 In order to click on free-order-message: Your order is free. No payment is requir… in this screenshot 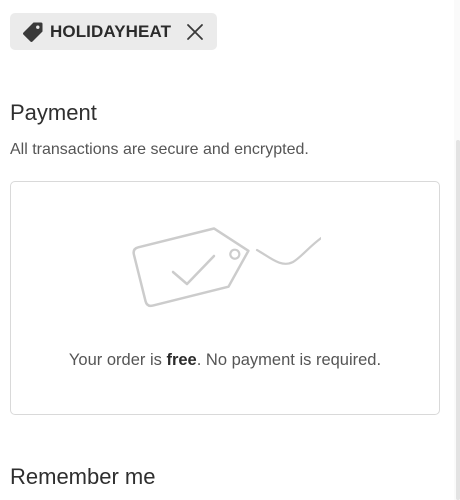, I will do `click(225, 360)`.